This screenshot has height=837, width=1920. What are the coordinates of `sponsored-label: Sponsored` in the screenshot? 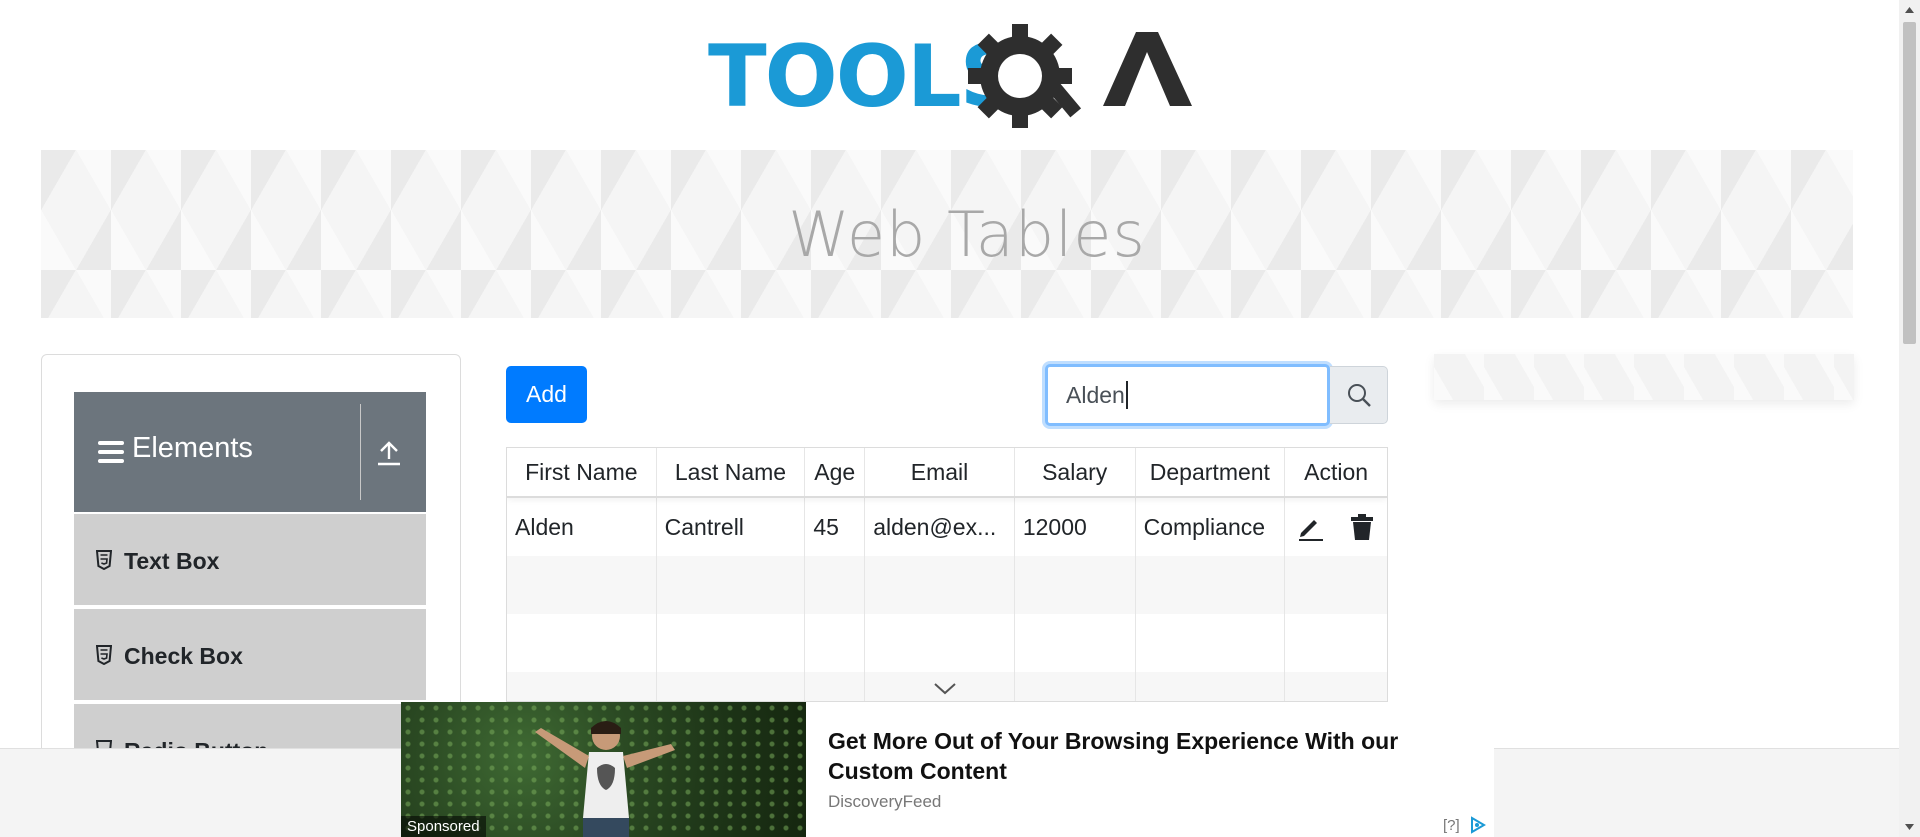 It's located at (443, 826).